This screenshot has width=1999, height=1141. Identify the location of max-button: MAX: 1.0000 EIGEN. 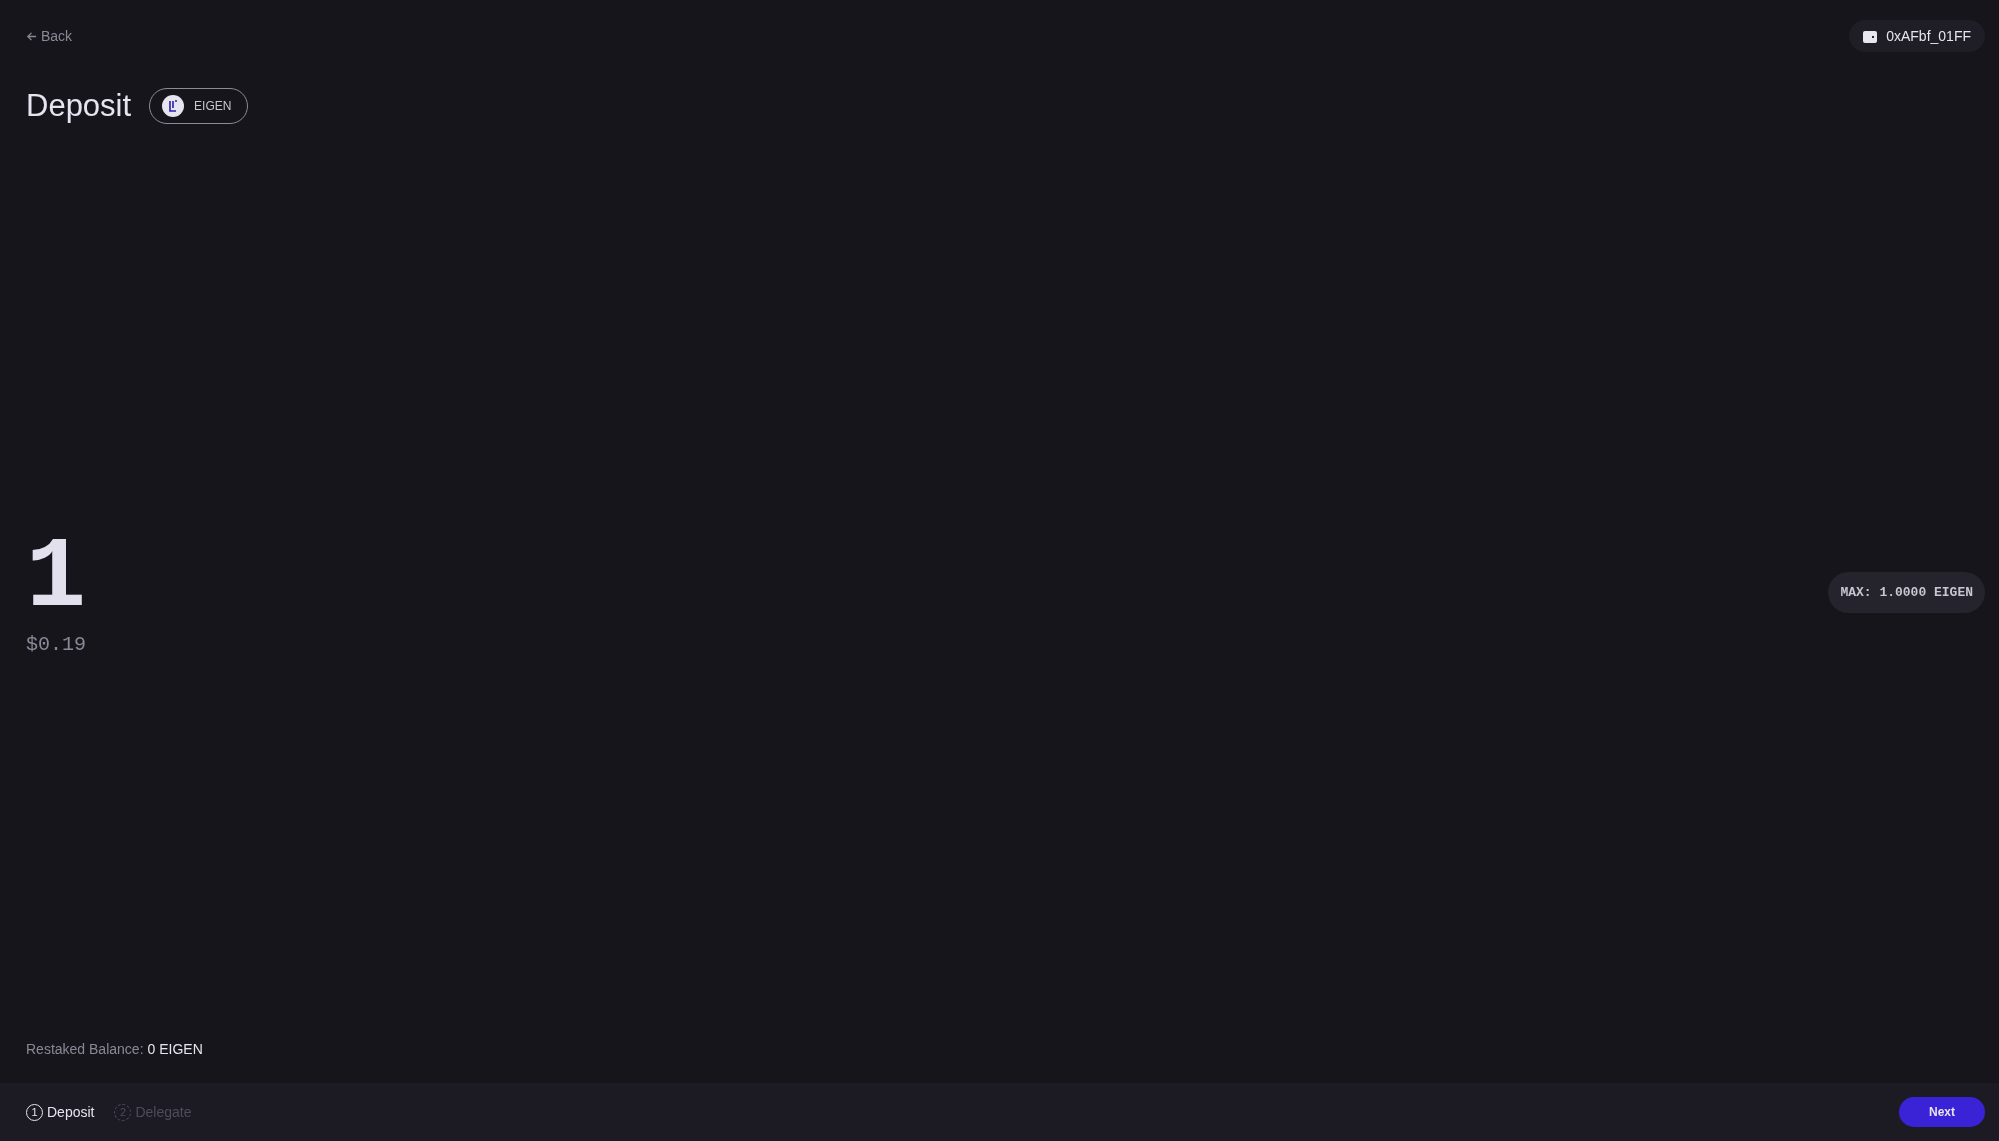
(1906, 592).